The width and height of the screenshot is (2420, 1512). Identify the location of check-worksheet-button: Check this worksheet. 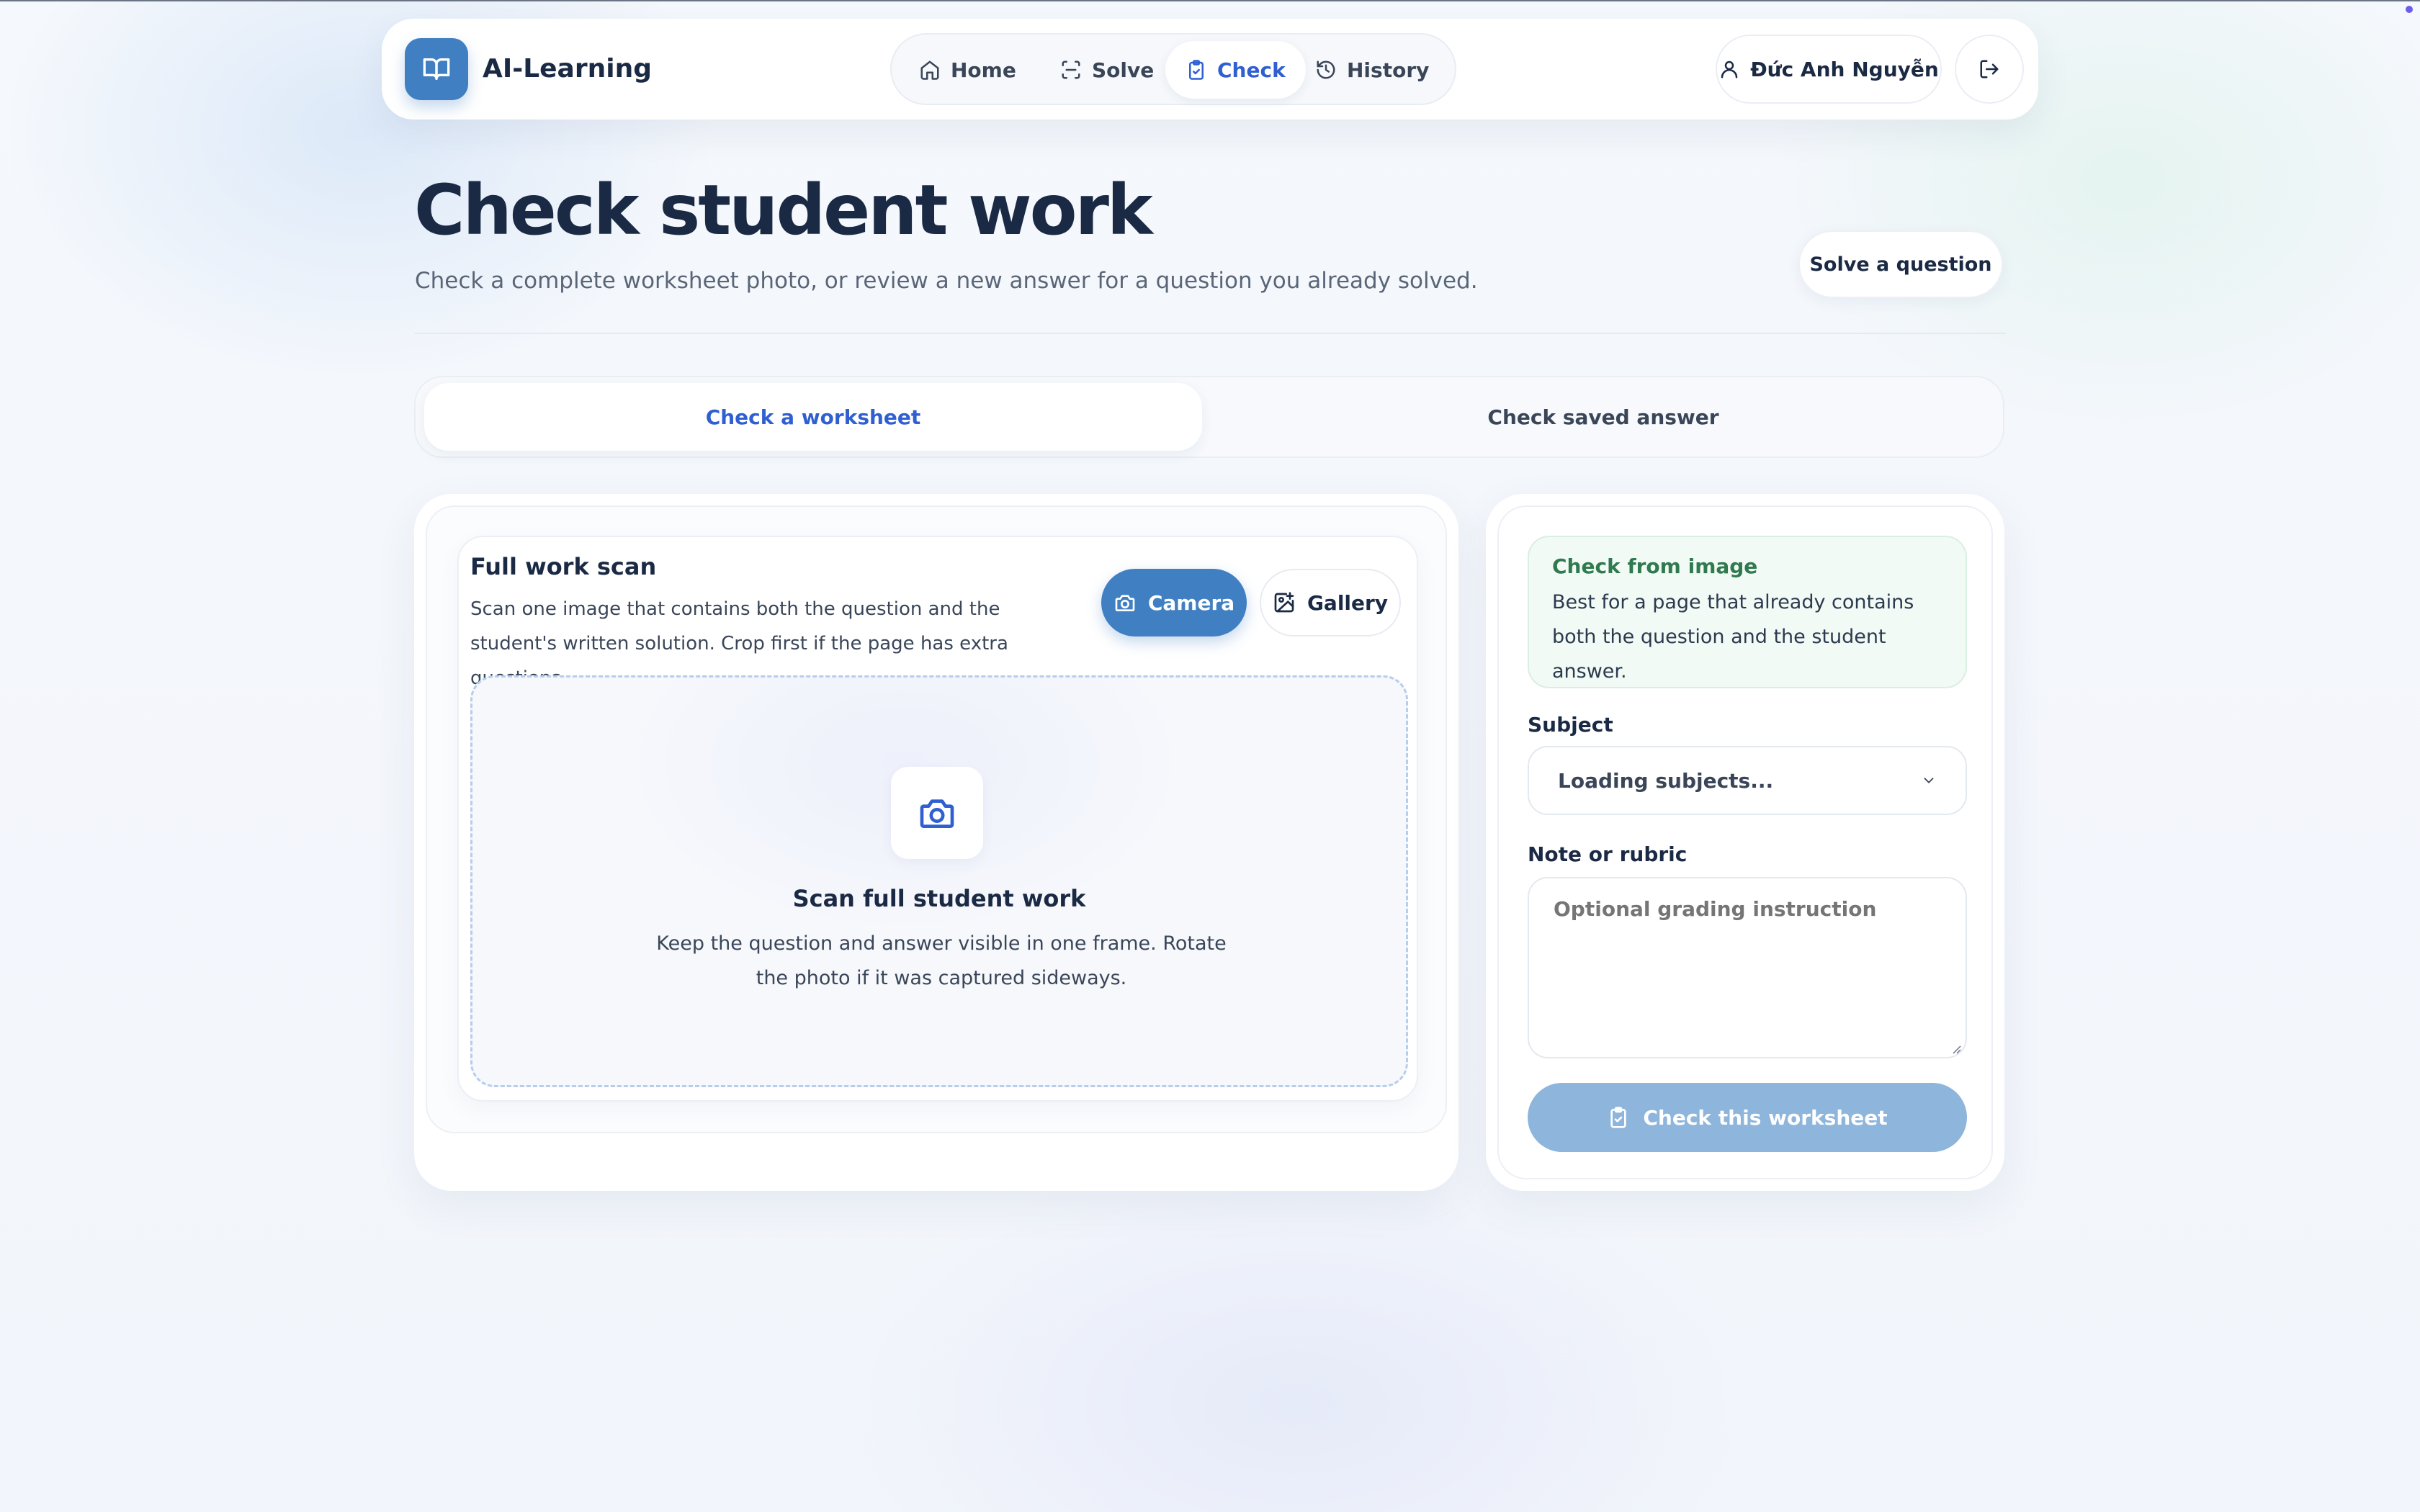
(1747, 1117).